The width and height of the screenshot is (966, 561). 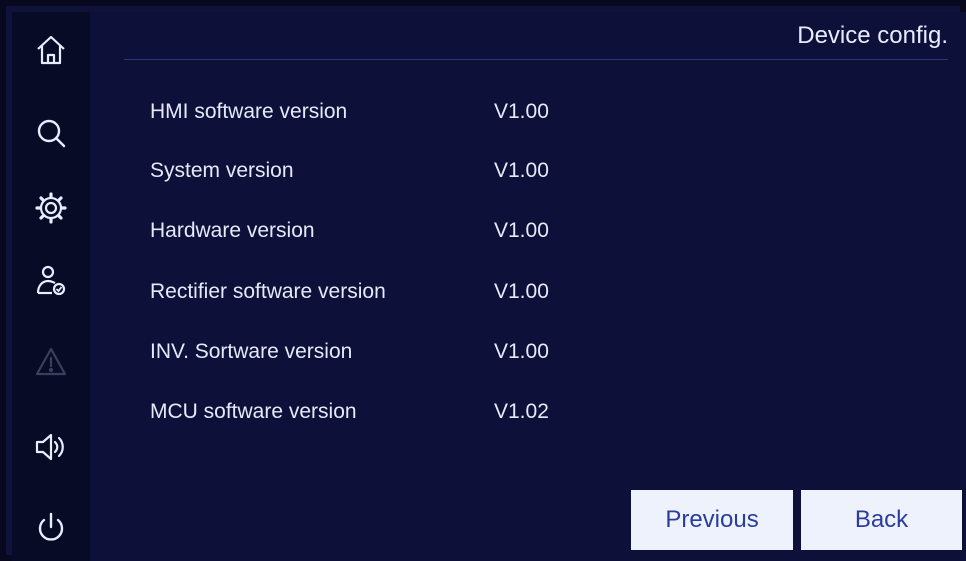 I want to click on user-button, so click(x=51, y=280).